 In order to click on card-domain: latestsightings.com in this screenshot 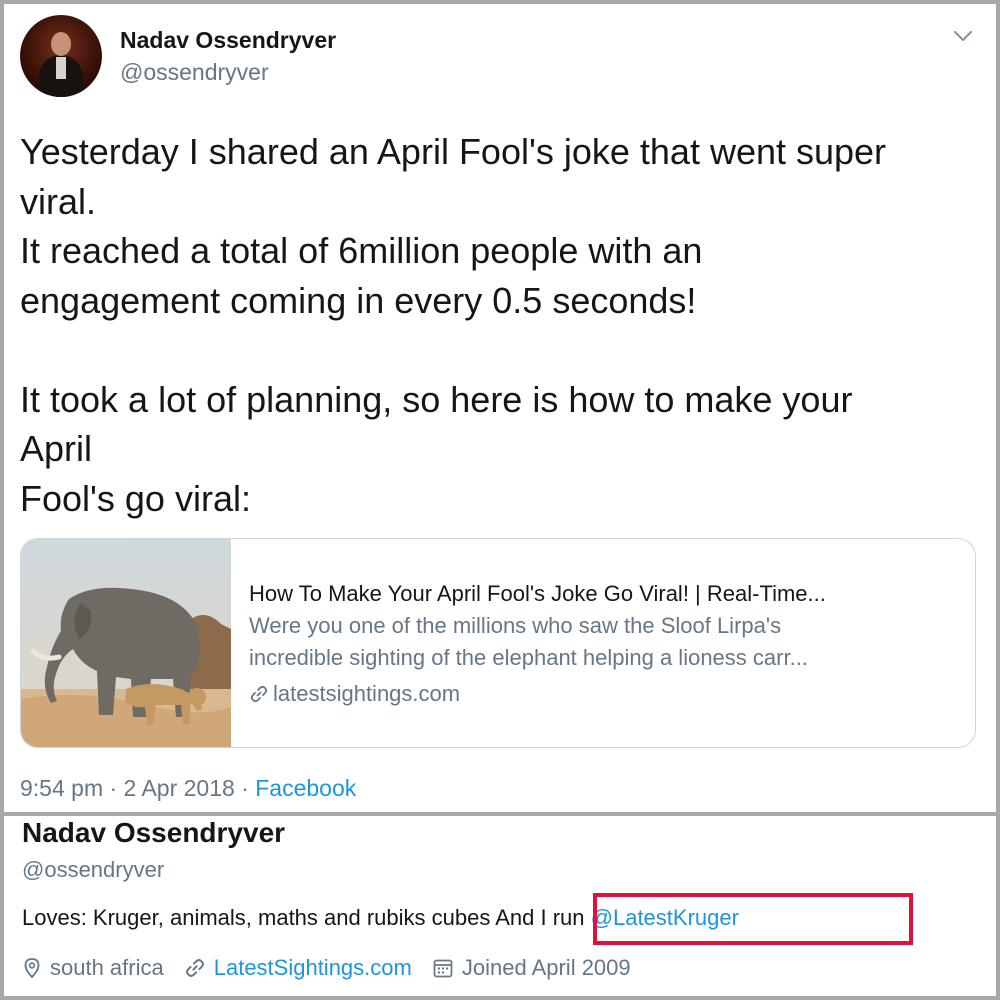, I will do `click(604, 693)`.